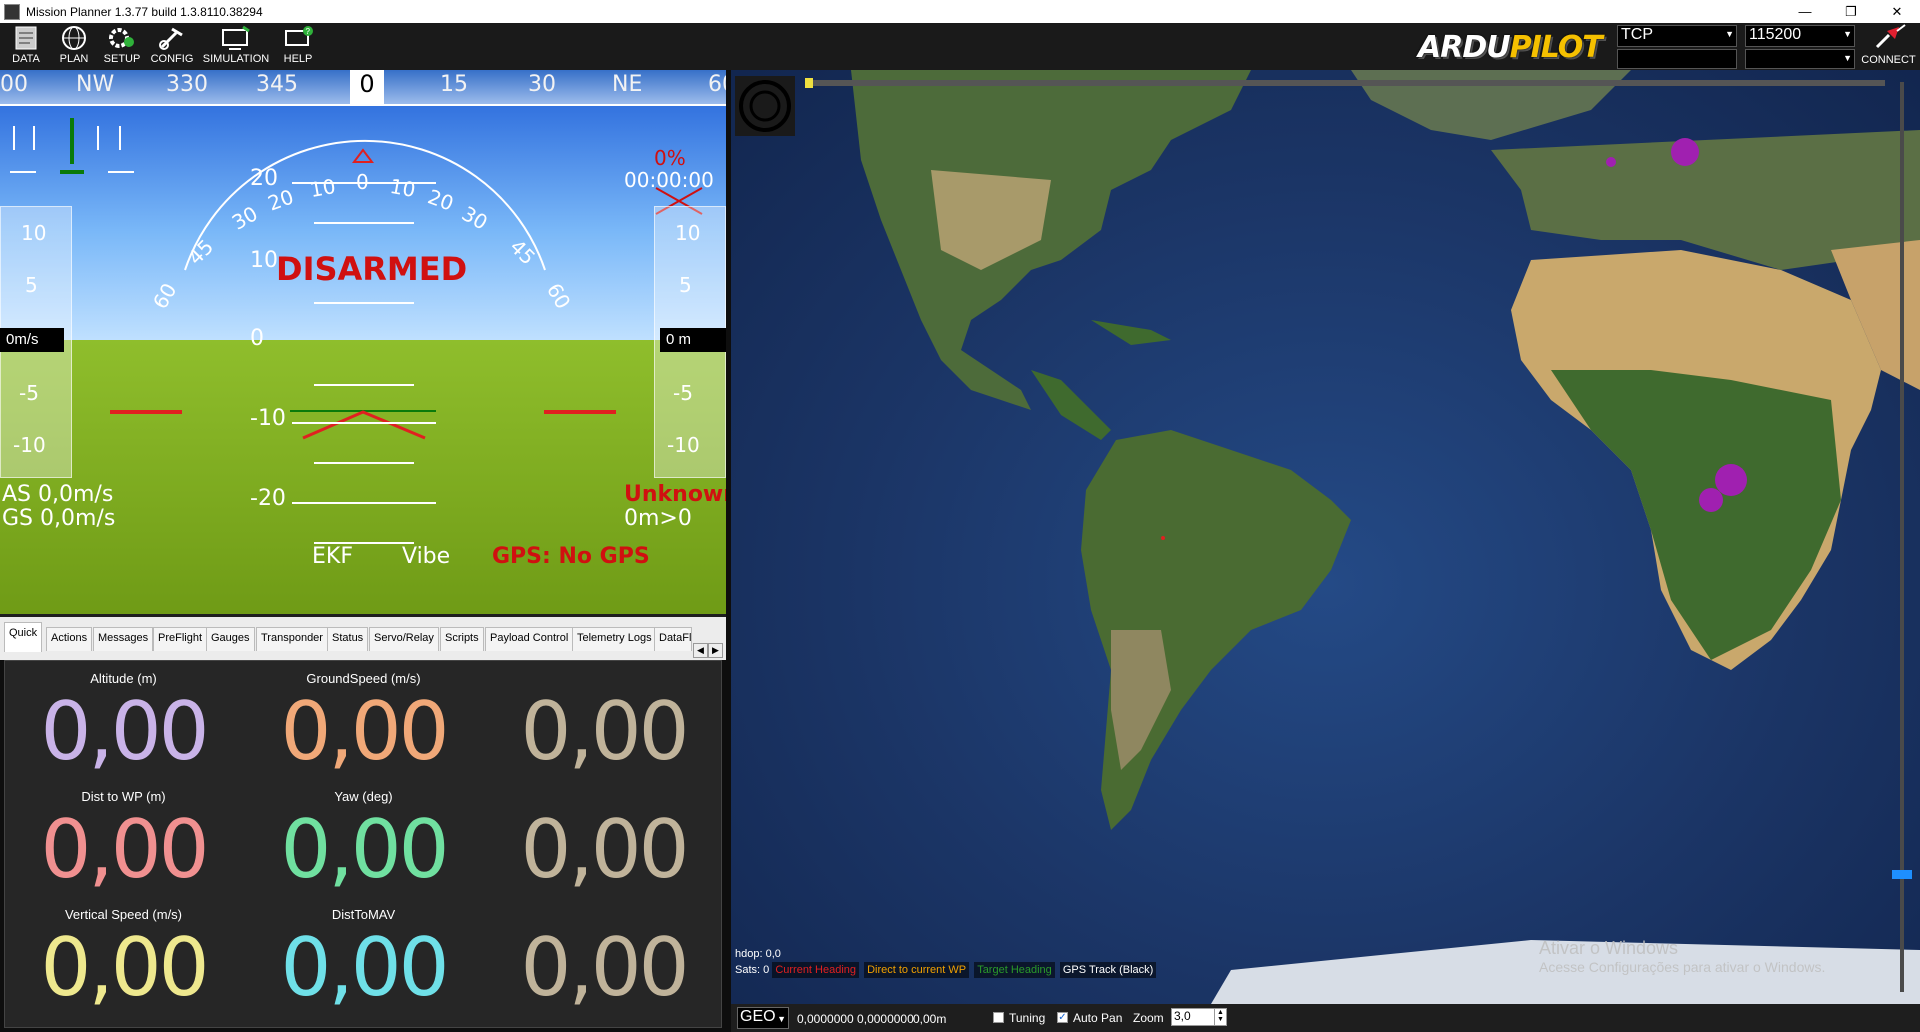  I want to click on tuning-label: Tuning, so click(1027, 1018).